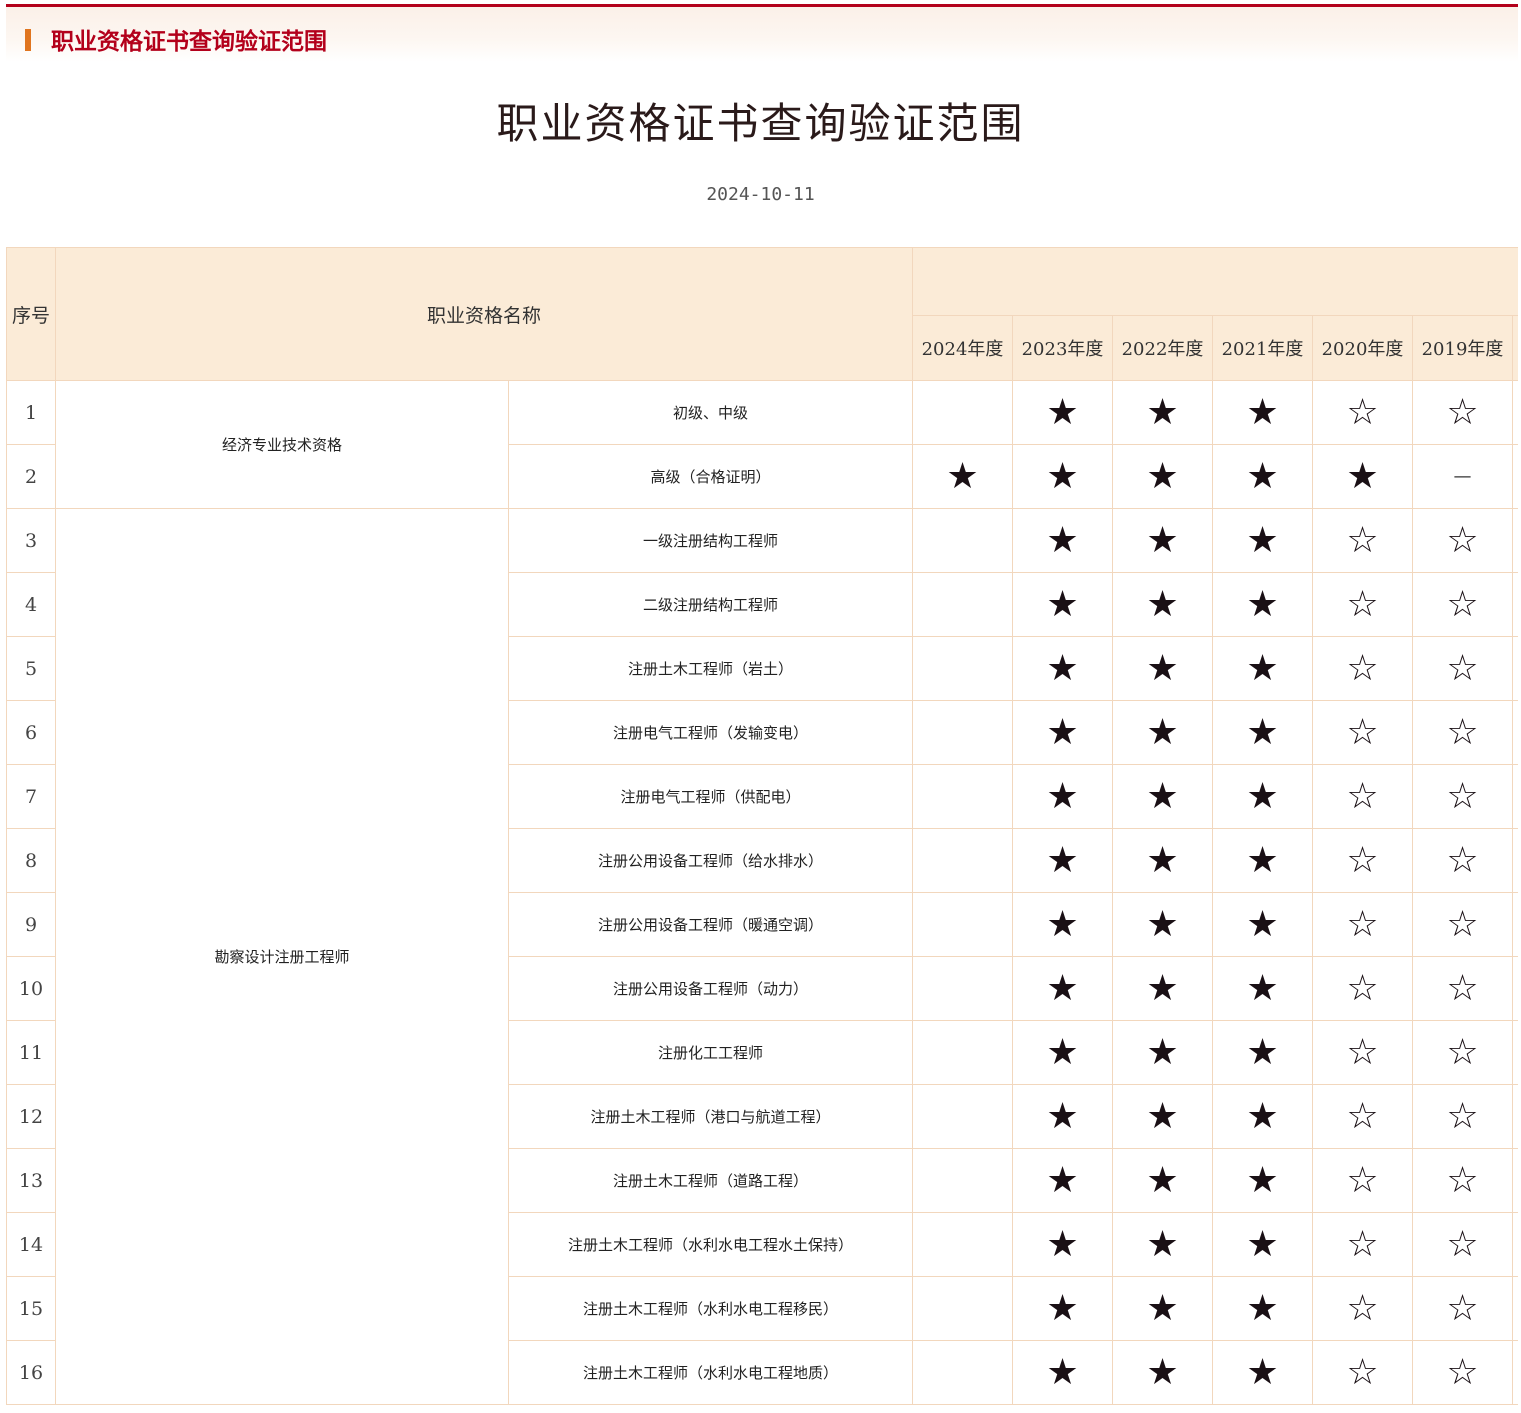 This screenshot has height=1413, width=1521. I want to click on row-index: 2, so click(31, 476).